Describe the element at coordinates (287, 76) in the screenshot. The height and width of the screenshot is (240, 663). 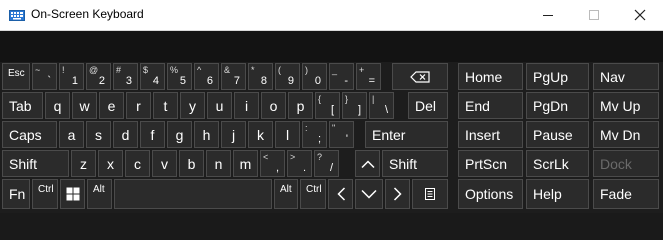
I see `key-symbol-9: (9` at that location.